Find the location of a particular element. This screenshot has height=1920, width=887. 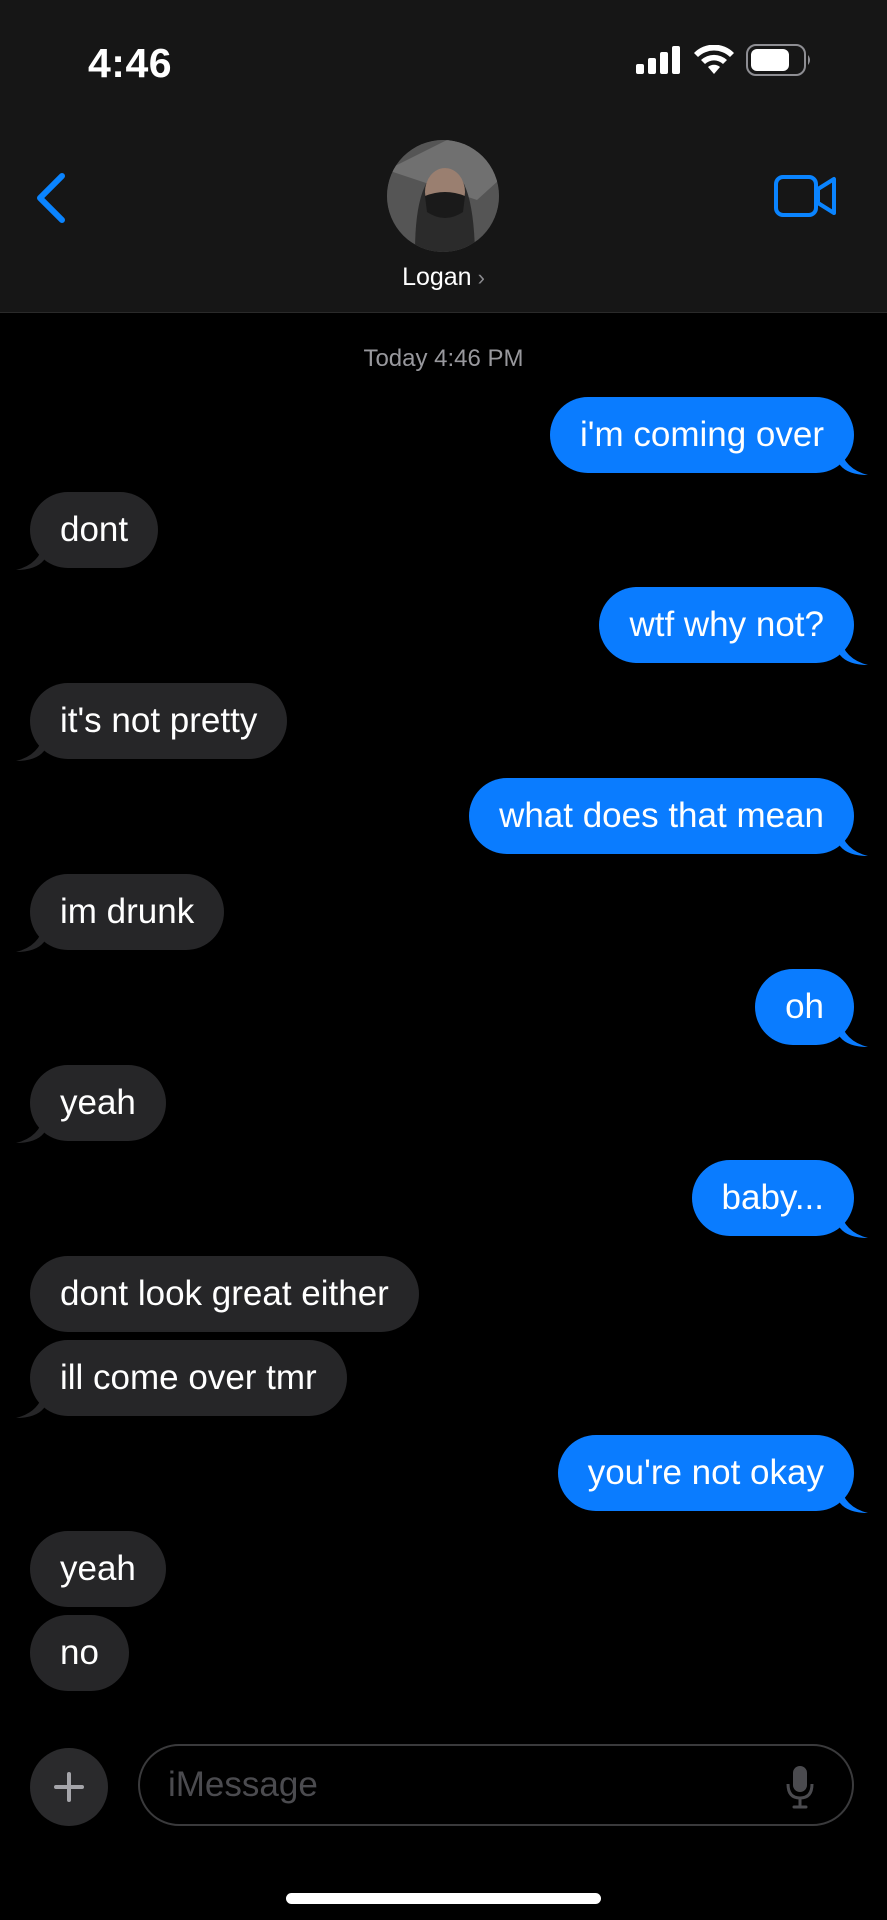

message-text: ill come over tmr is located at coordinates (188, 1377).